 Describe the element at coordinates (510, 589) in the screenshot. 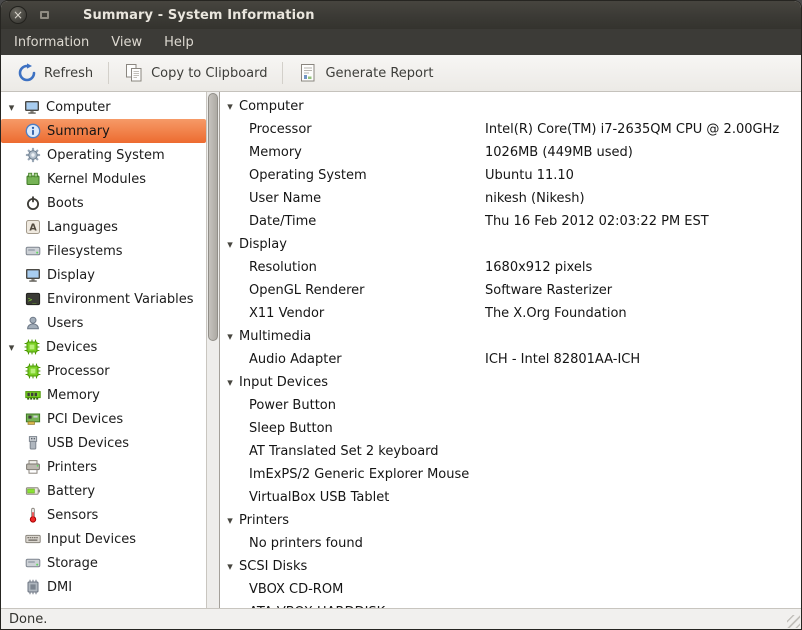

I see `row-vbox-cd-rom: VBOX CD-ROM` at that location.